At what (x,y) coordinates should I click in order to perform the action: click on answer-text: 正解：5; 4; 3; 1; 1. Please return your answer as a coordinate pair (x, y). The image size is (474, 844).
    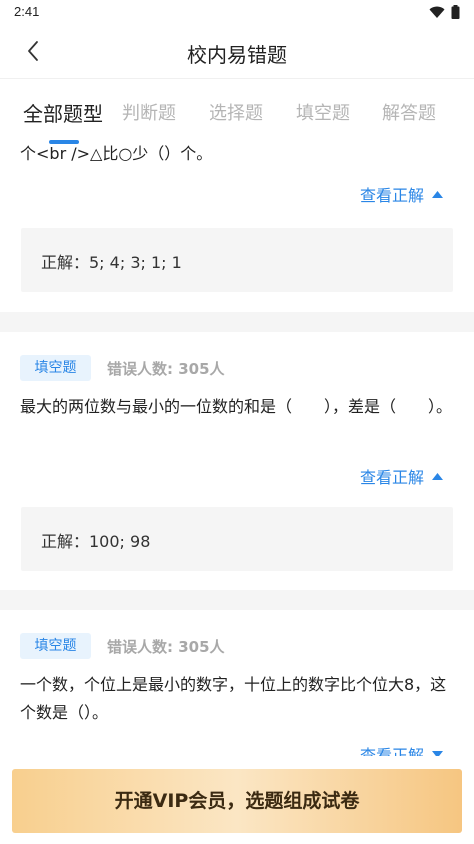
    Looking at the image, I should click on (111, 262).